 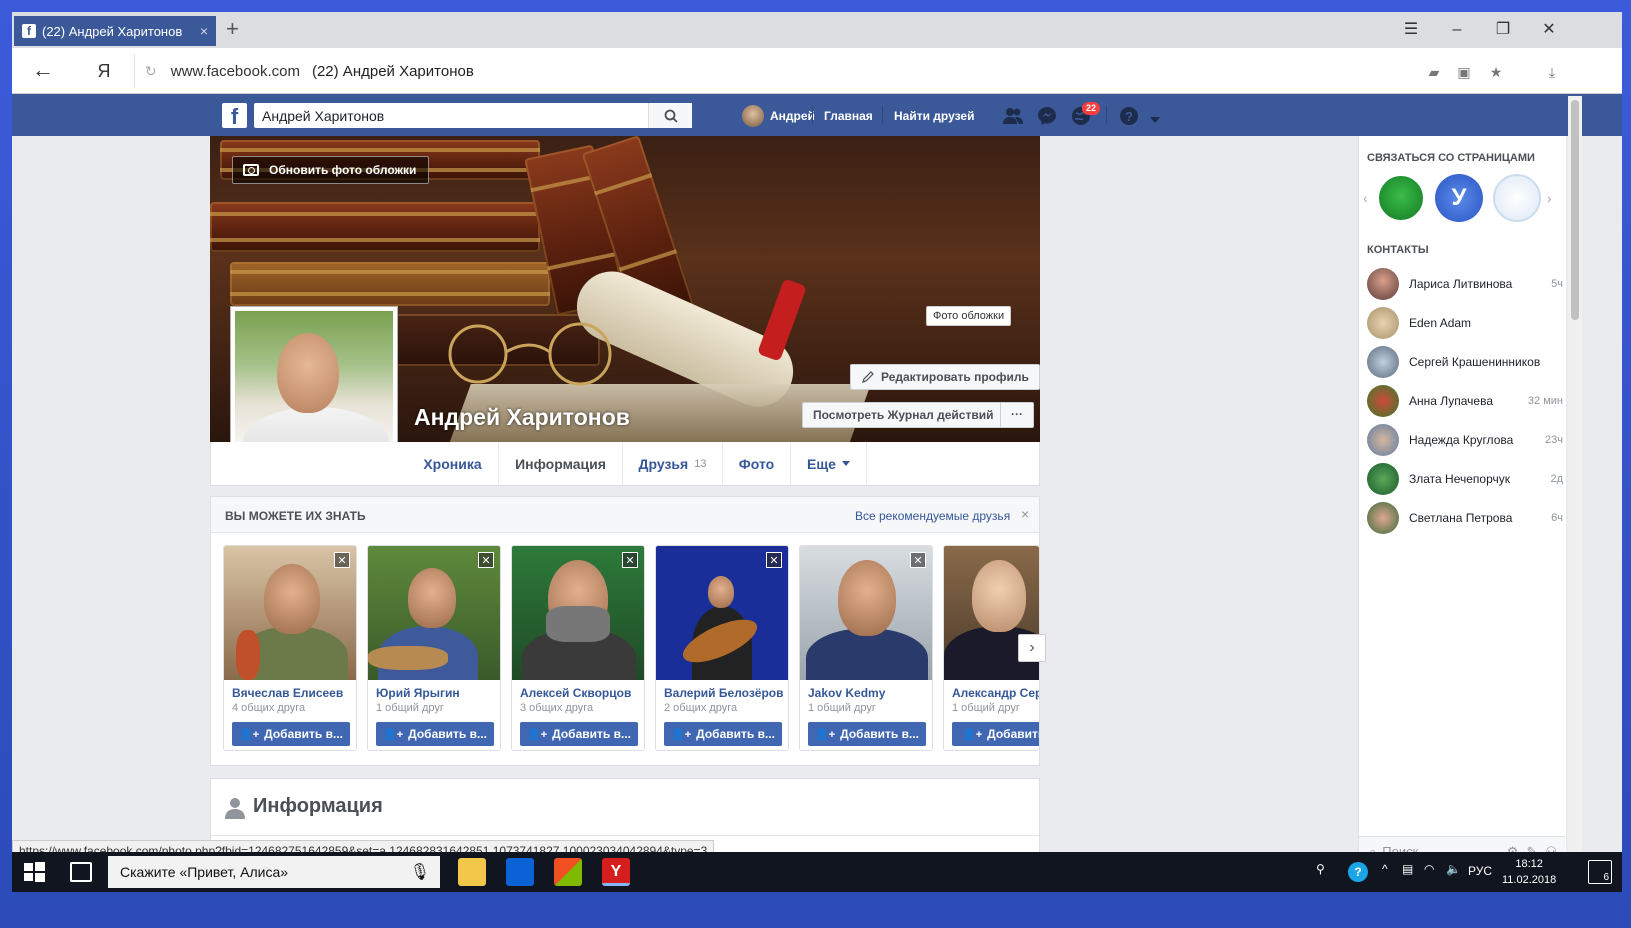 I want to click on help-tray-icon: ?, so click(x=1358, y=872).